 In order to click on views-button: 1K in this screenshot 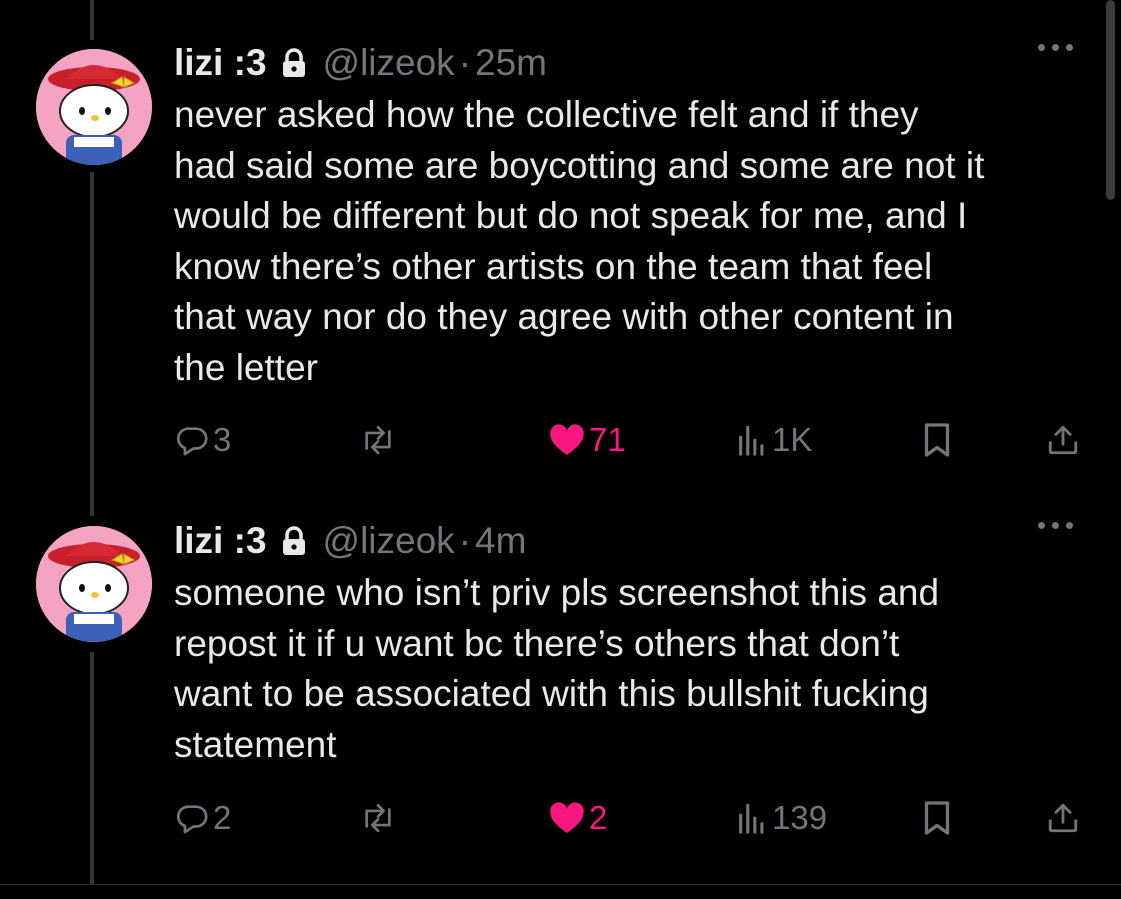, I will do `click(774, 440)`.